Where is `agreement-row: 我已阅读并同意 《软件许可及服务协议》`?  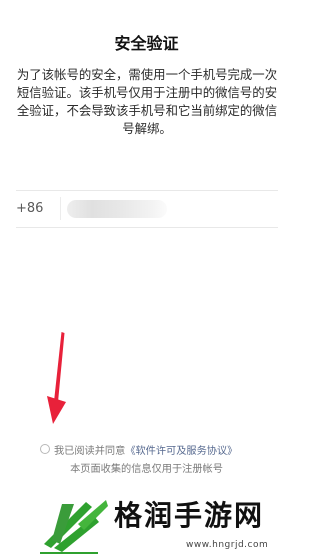 agreement-row: 我已阅读并同意 《软件许可及服务协议》 is located at coordinates (138, 449).